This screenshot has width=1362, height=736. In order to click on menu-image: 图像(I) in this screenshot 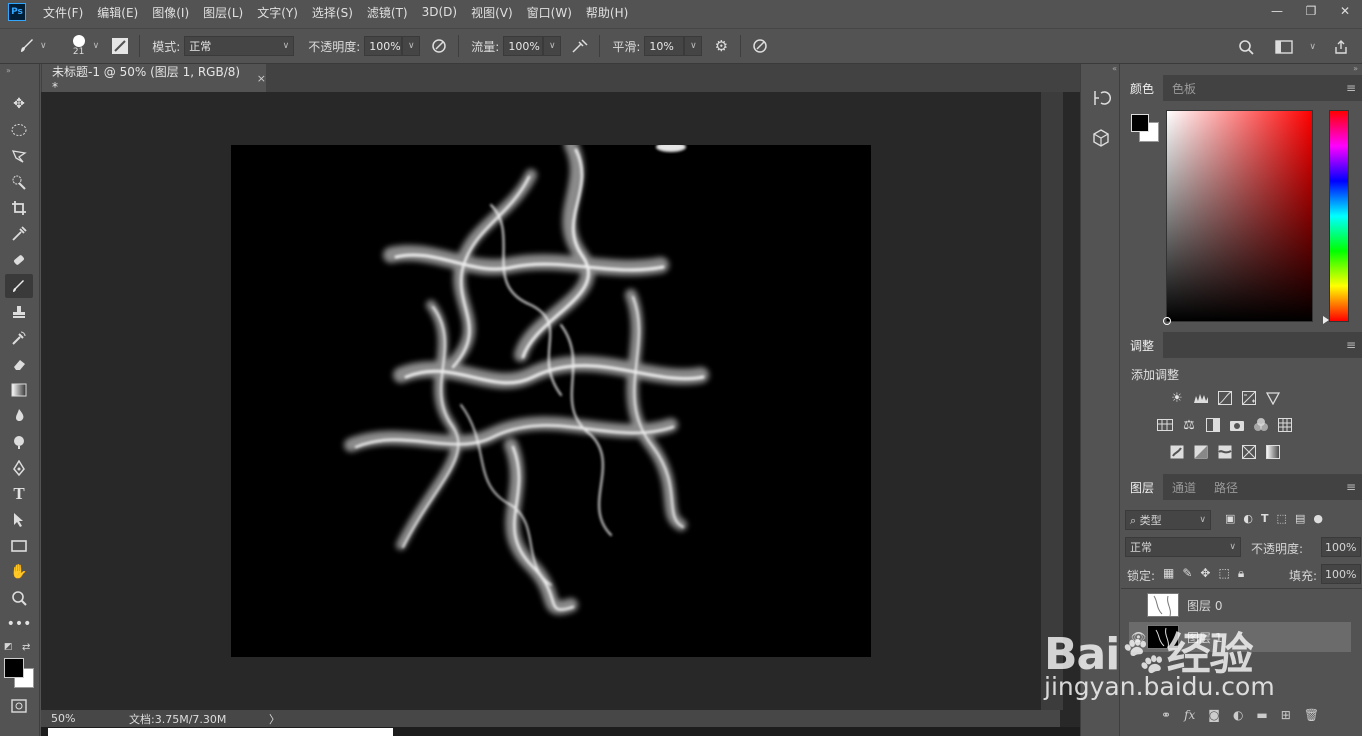, I will do `click(170, 12)`.